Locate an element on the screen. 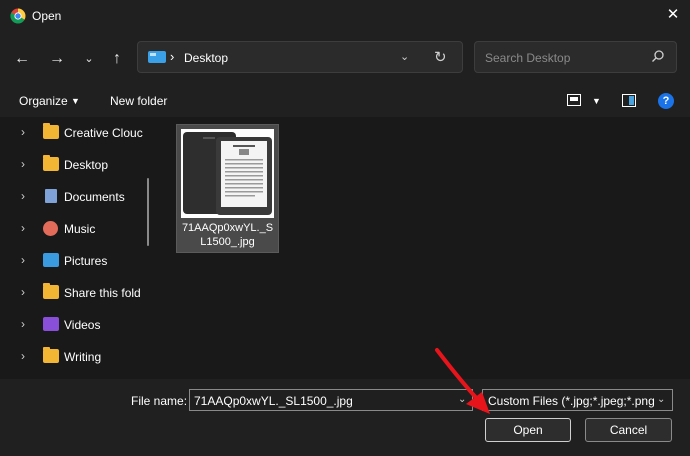 This screenshot has height=456, width=690. file-item: 71AAQp0xwYL._SL1500_.jpg is located at coordinates (227, 188).